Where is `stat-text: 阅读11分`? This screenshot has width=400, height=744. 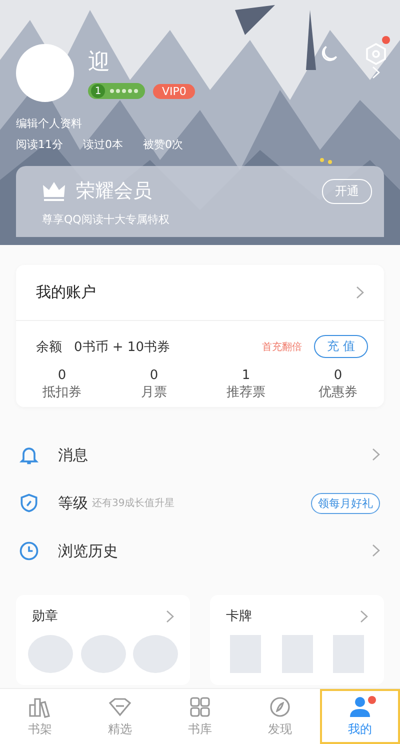 stat-text: 阅读11分 is located at coordinates (39, 144).